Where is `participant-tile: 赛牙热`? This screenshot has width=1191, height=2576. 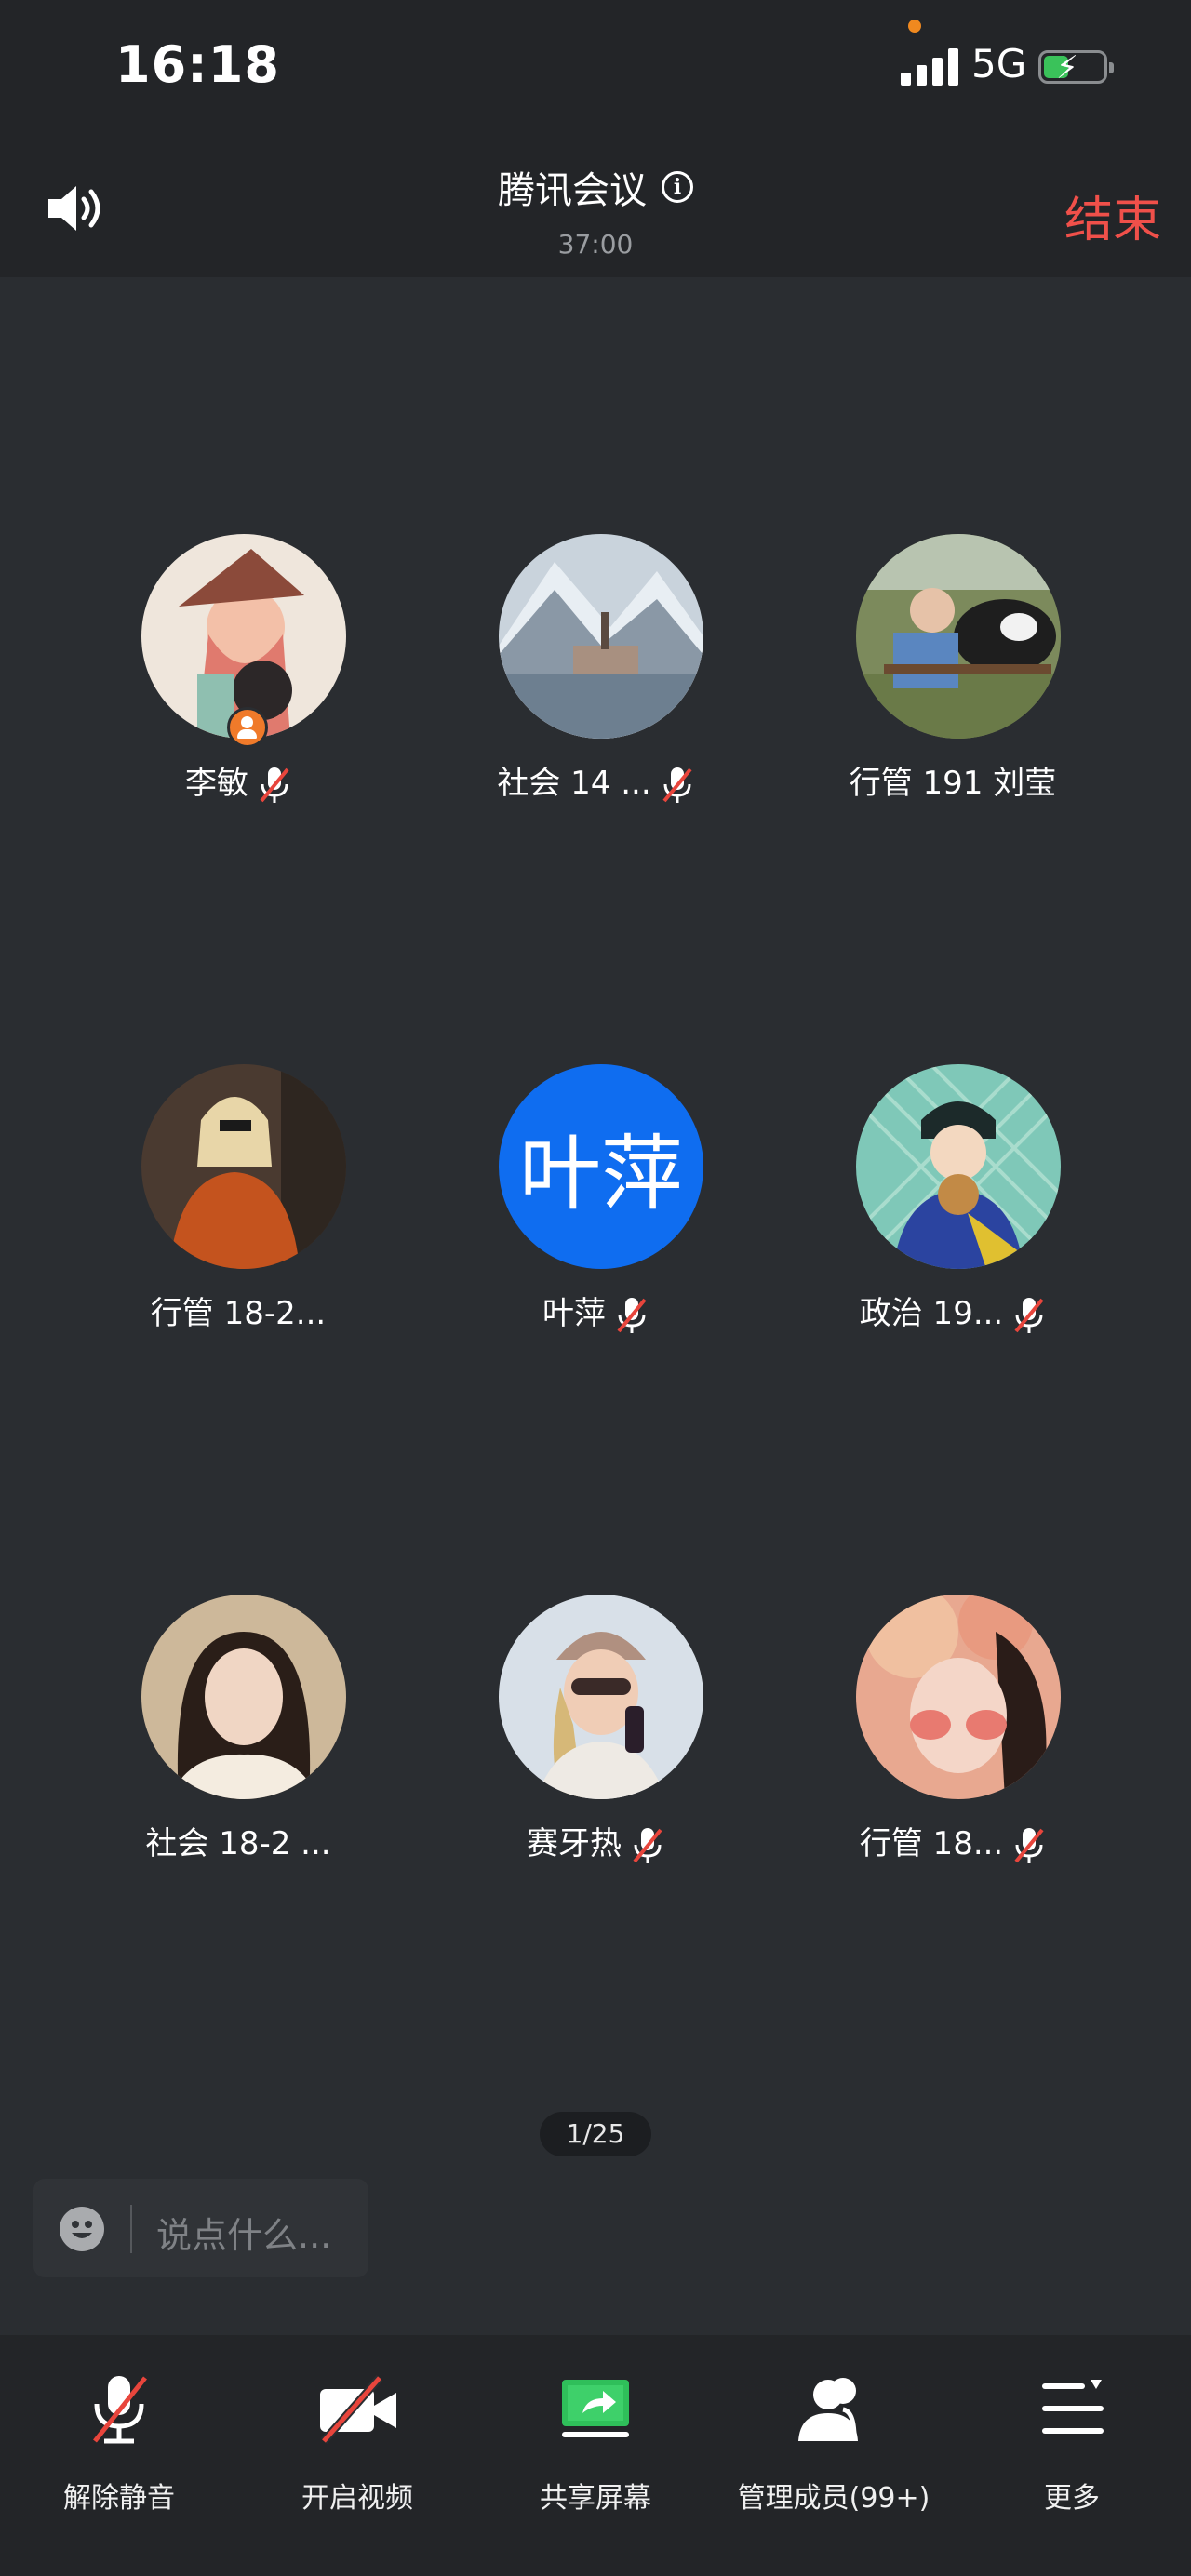 participant-tile: 赛牙热 is located at coordinates (595, 1734).